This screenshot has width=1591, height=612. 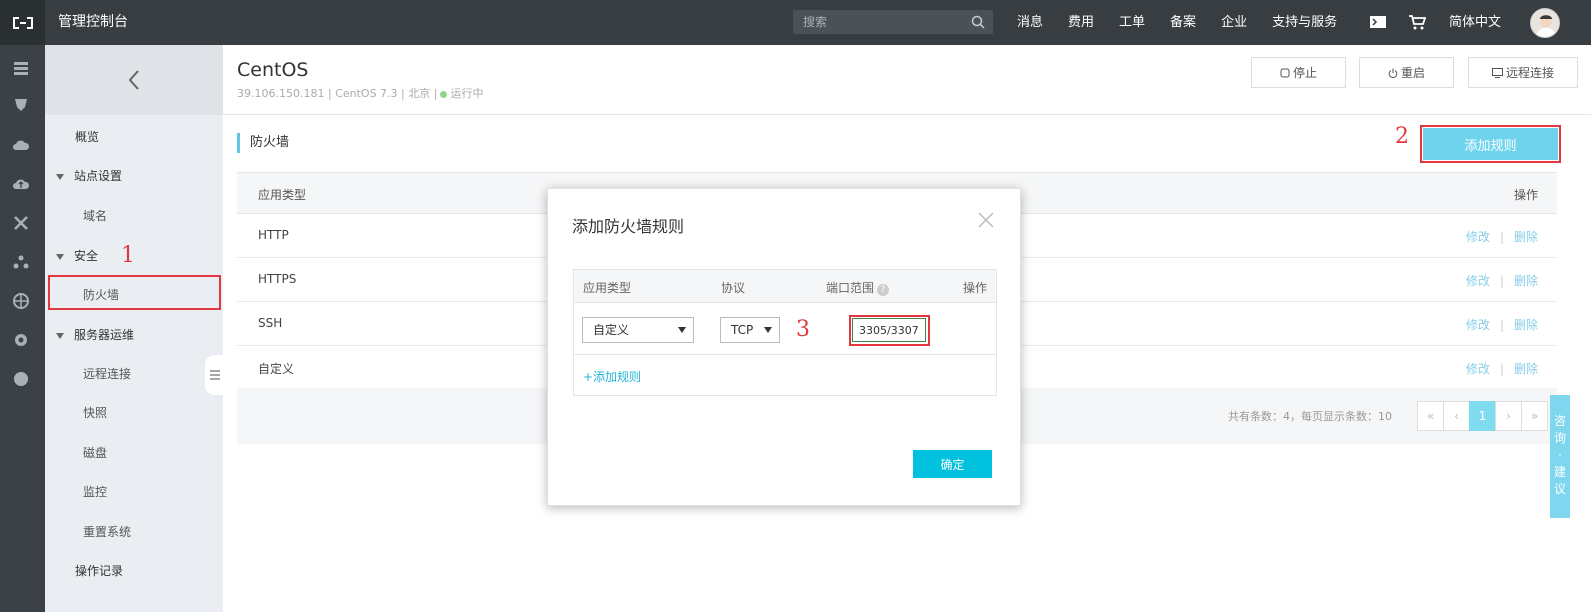 I want to click on language-switch: 简体中文, so click(x=1475, y=22).